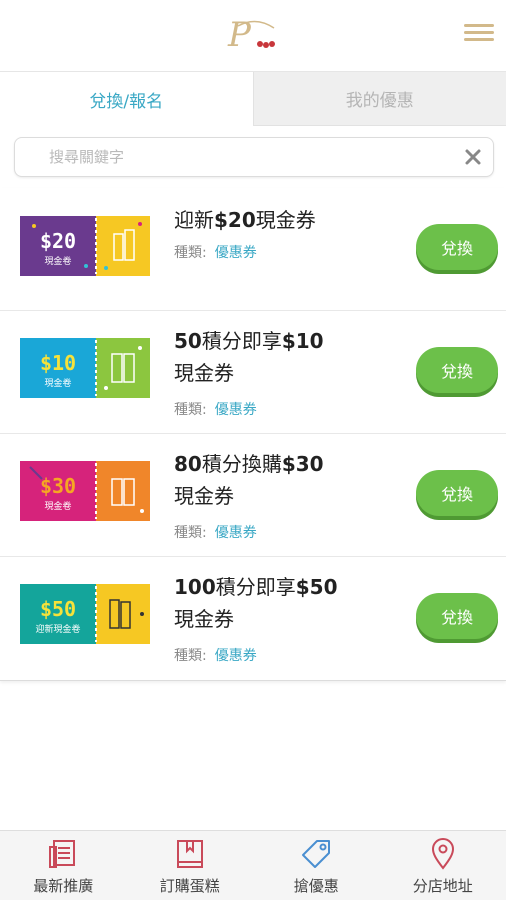 The image size is (506, 900). Describe the element at coordinates (58, 241) in the screenshot. I see `ticket-amount: $20` at that location.